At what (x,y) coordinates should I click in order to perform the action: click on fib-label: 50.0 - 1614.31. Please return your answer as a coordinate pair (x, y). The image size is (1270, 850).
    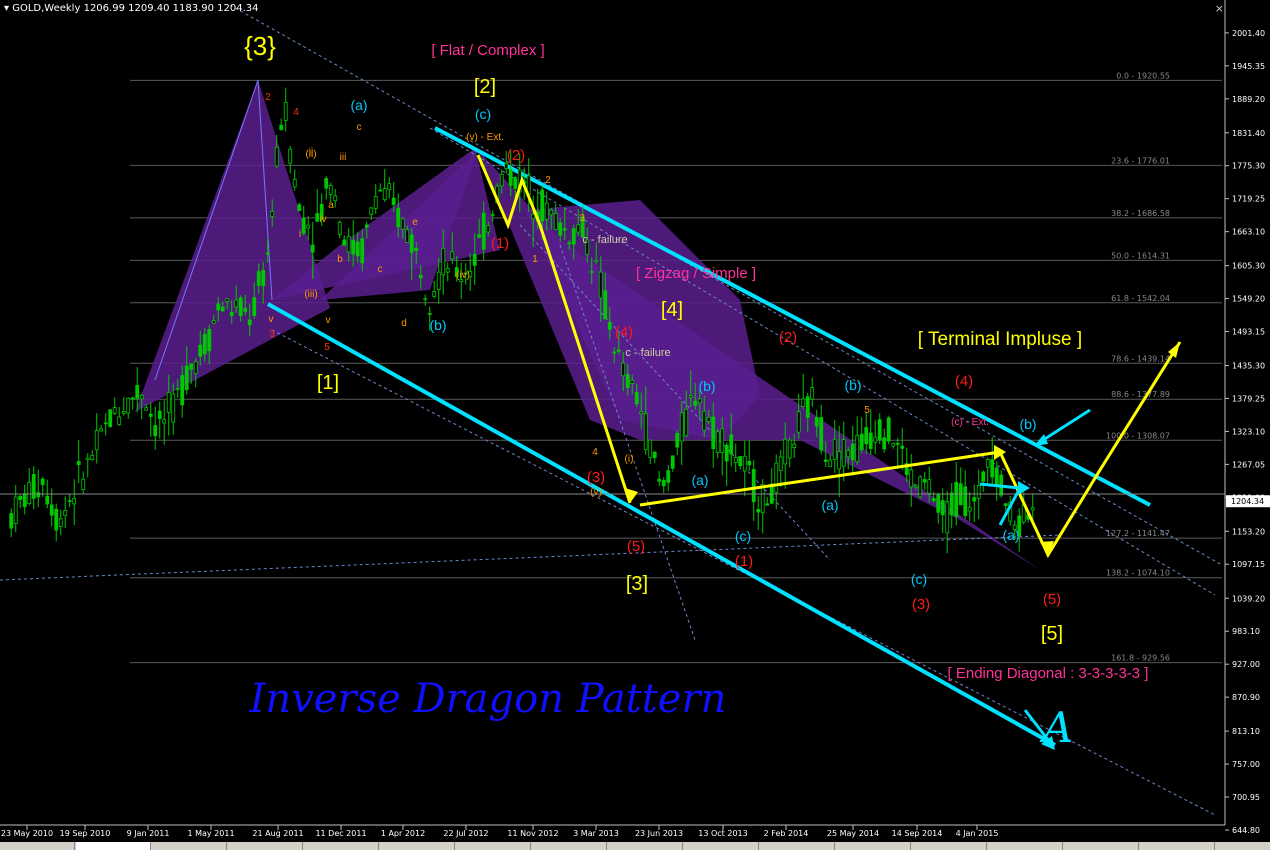
    Looking at the image, I should click on (1140, 255).